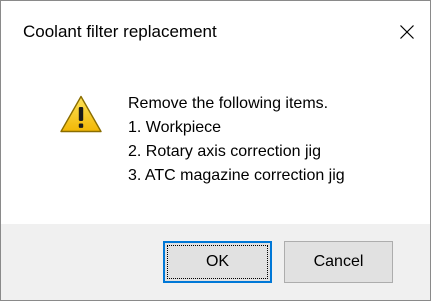 The width and height of the screenshot is (431, 301). I want to click on message-line-item-2: 2. Rotary axis correction jig, so click(224, 151).